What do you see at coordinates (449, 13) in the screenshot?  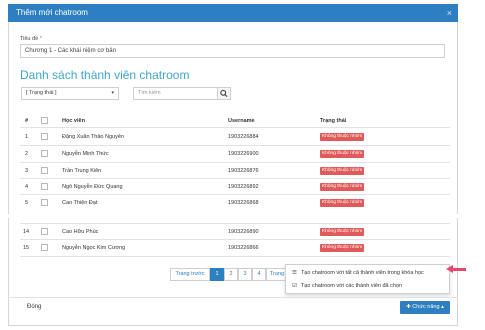 I see `close-icon: ×` at bounding box center [449, 13].